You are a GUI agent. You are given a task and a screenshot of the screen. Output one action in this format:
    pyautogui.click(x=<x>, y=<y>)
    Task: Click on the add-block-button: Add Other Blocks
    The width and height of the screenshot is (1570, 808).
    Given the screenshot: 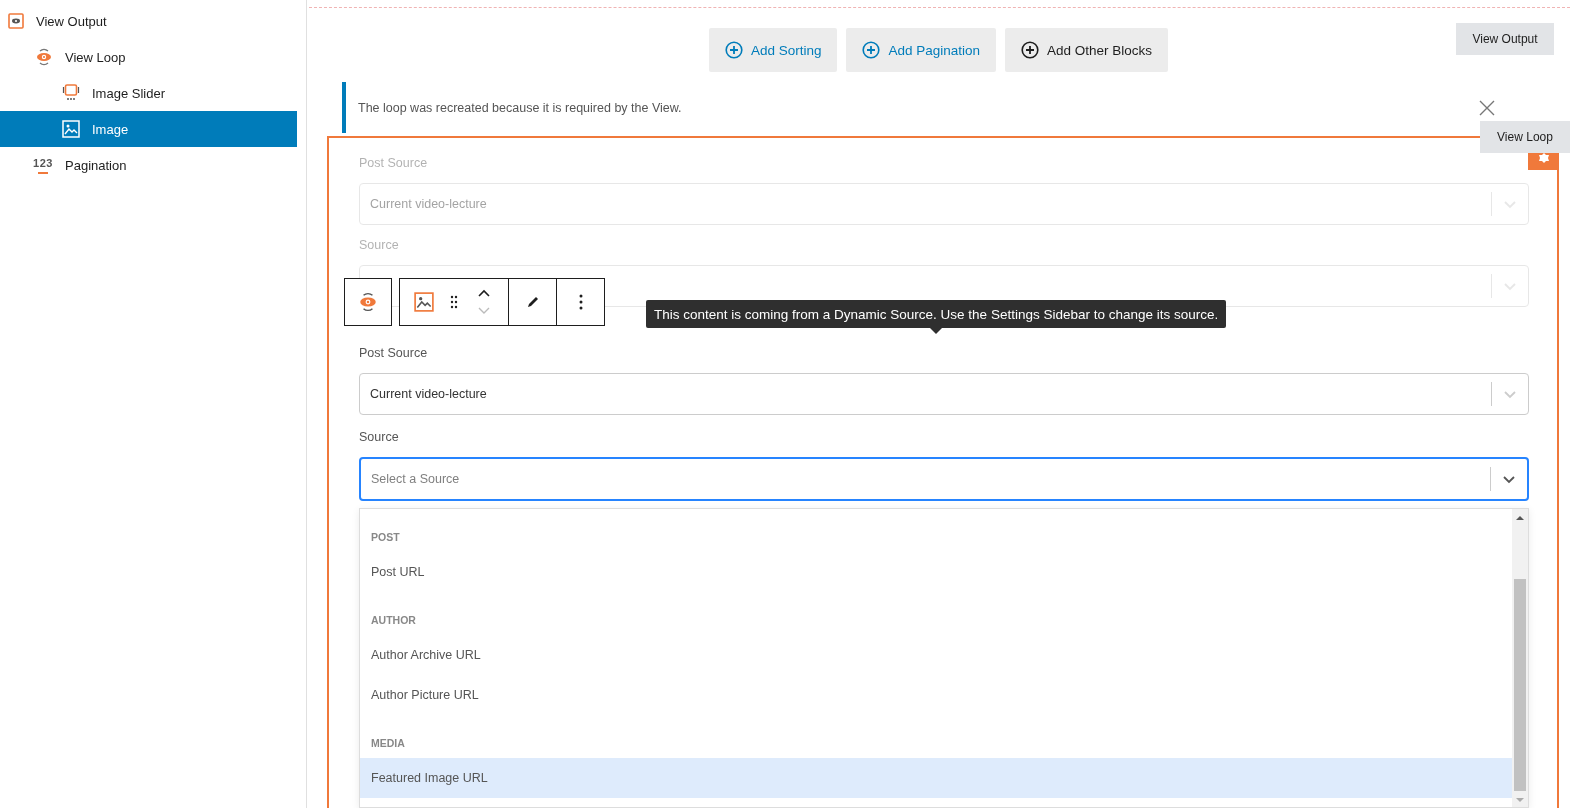 What is the action you would take?
    pyautogui.click(x=1087, y=50)
    